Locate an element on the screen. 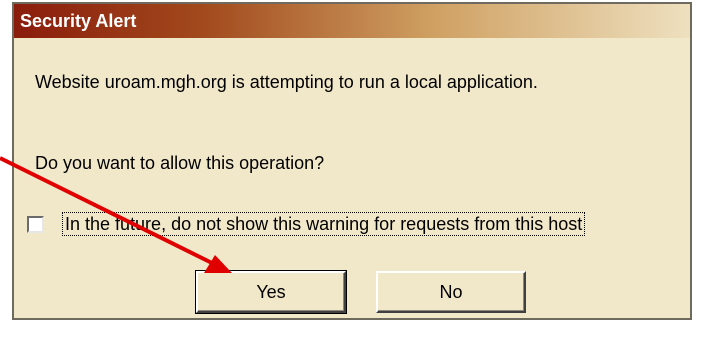  dont-show-again-checkbox is located at coordinates (35, 224).